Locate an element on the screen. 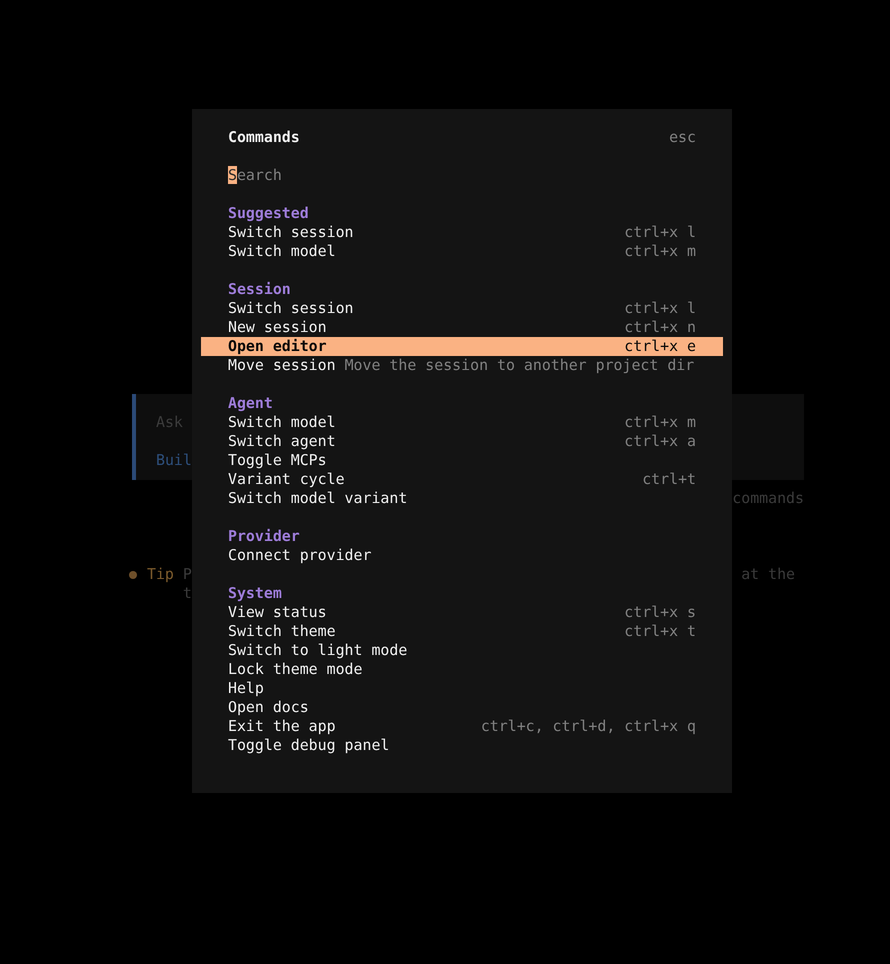 The width and height of the screenshot is (890, 964). command-item: Open editor ctrl+x e is located at coordinates (462, 346).